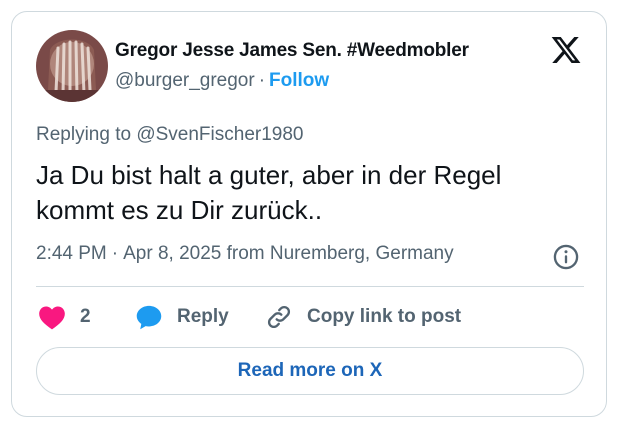 The height and width of the screenshot is (430, 620). Describe the element at coordinates (310, 286) in the screenshot. I see `divider` at that location.